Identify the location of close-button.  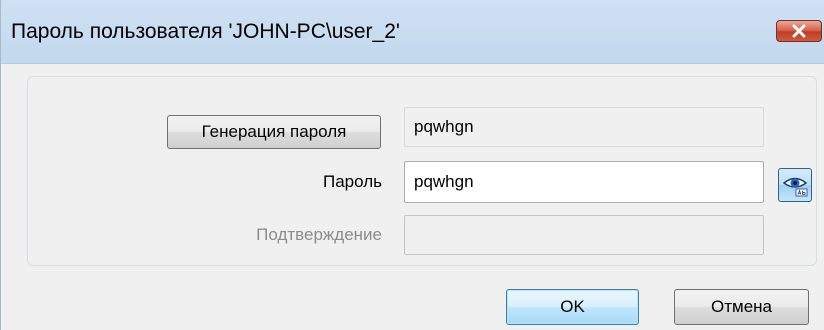
(799, 31).